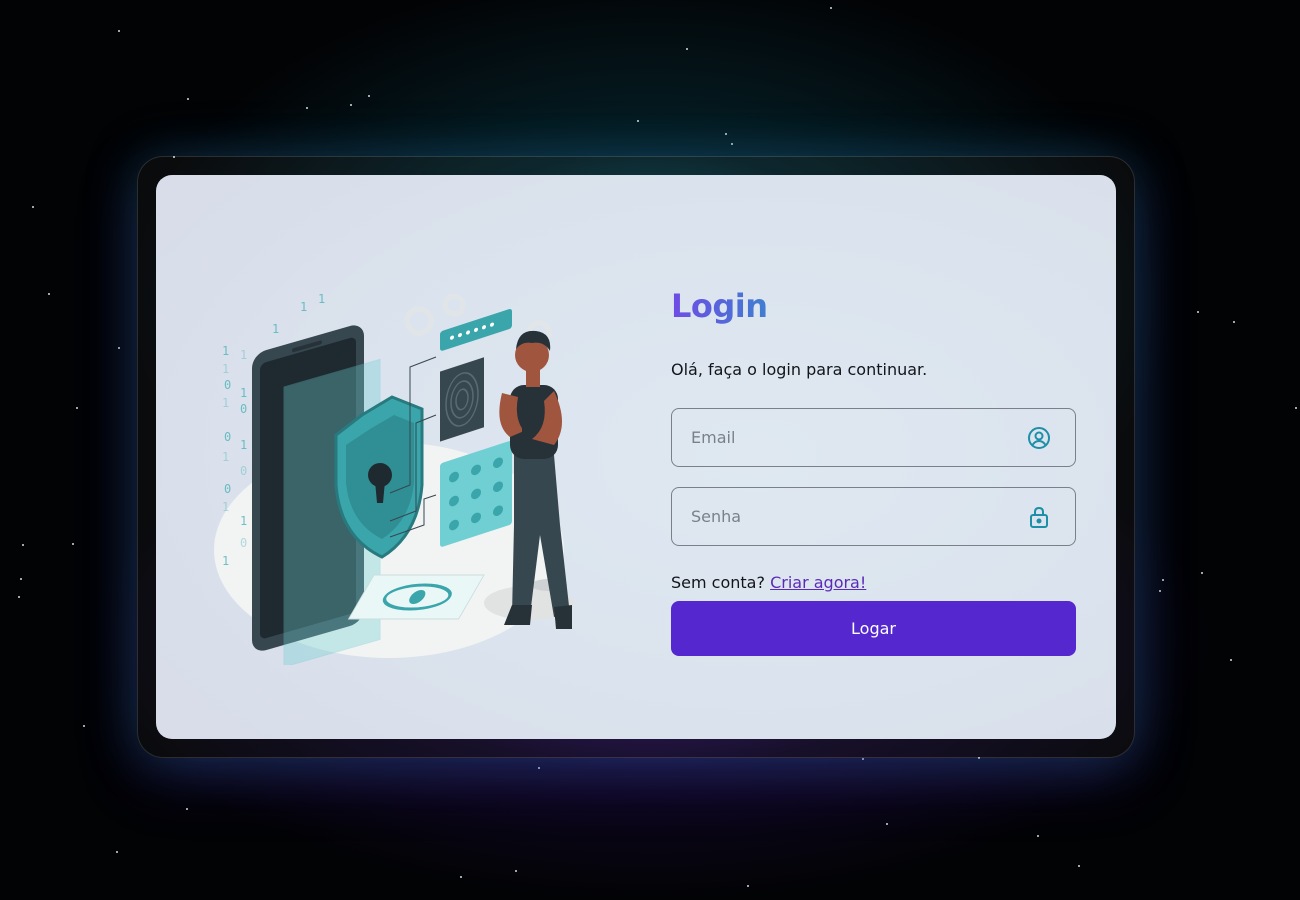 This screenshot has height=900, width=1300. What do you see at coordinates (873, 628) in the screenshot?
I see `login-button: Logar` at bounding box center [873, 628].